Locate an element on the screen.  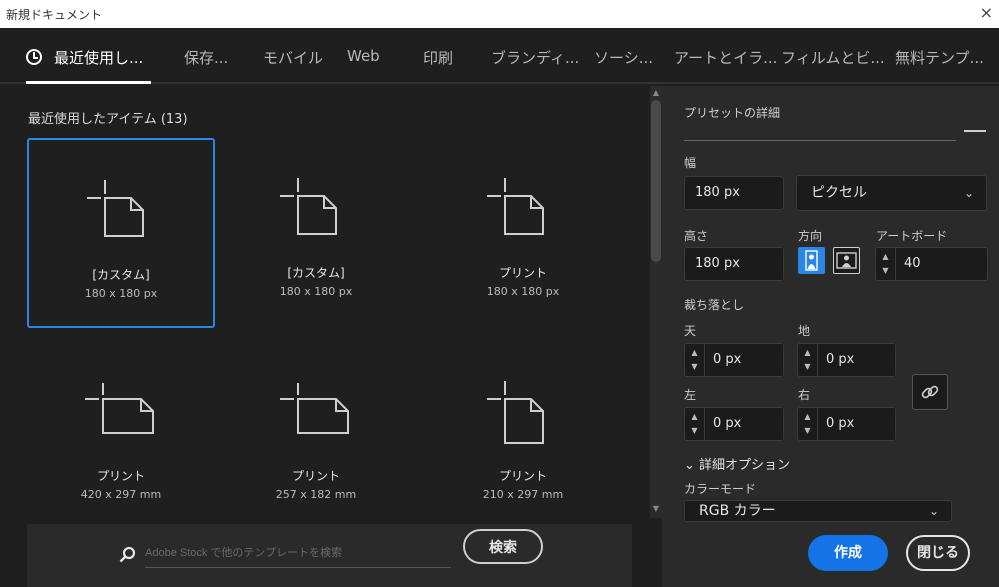
portrait-orientation-button is located at coordinates (811, 260).